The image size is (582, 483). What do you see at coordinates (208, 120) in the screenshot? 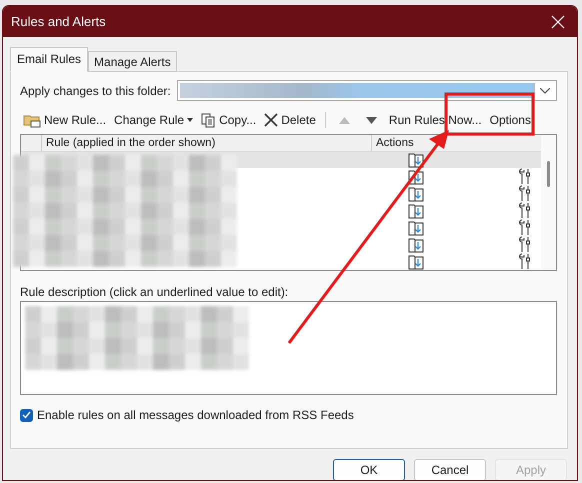
I see `copy-icon` at bounding box center [208, 120].